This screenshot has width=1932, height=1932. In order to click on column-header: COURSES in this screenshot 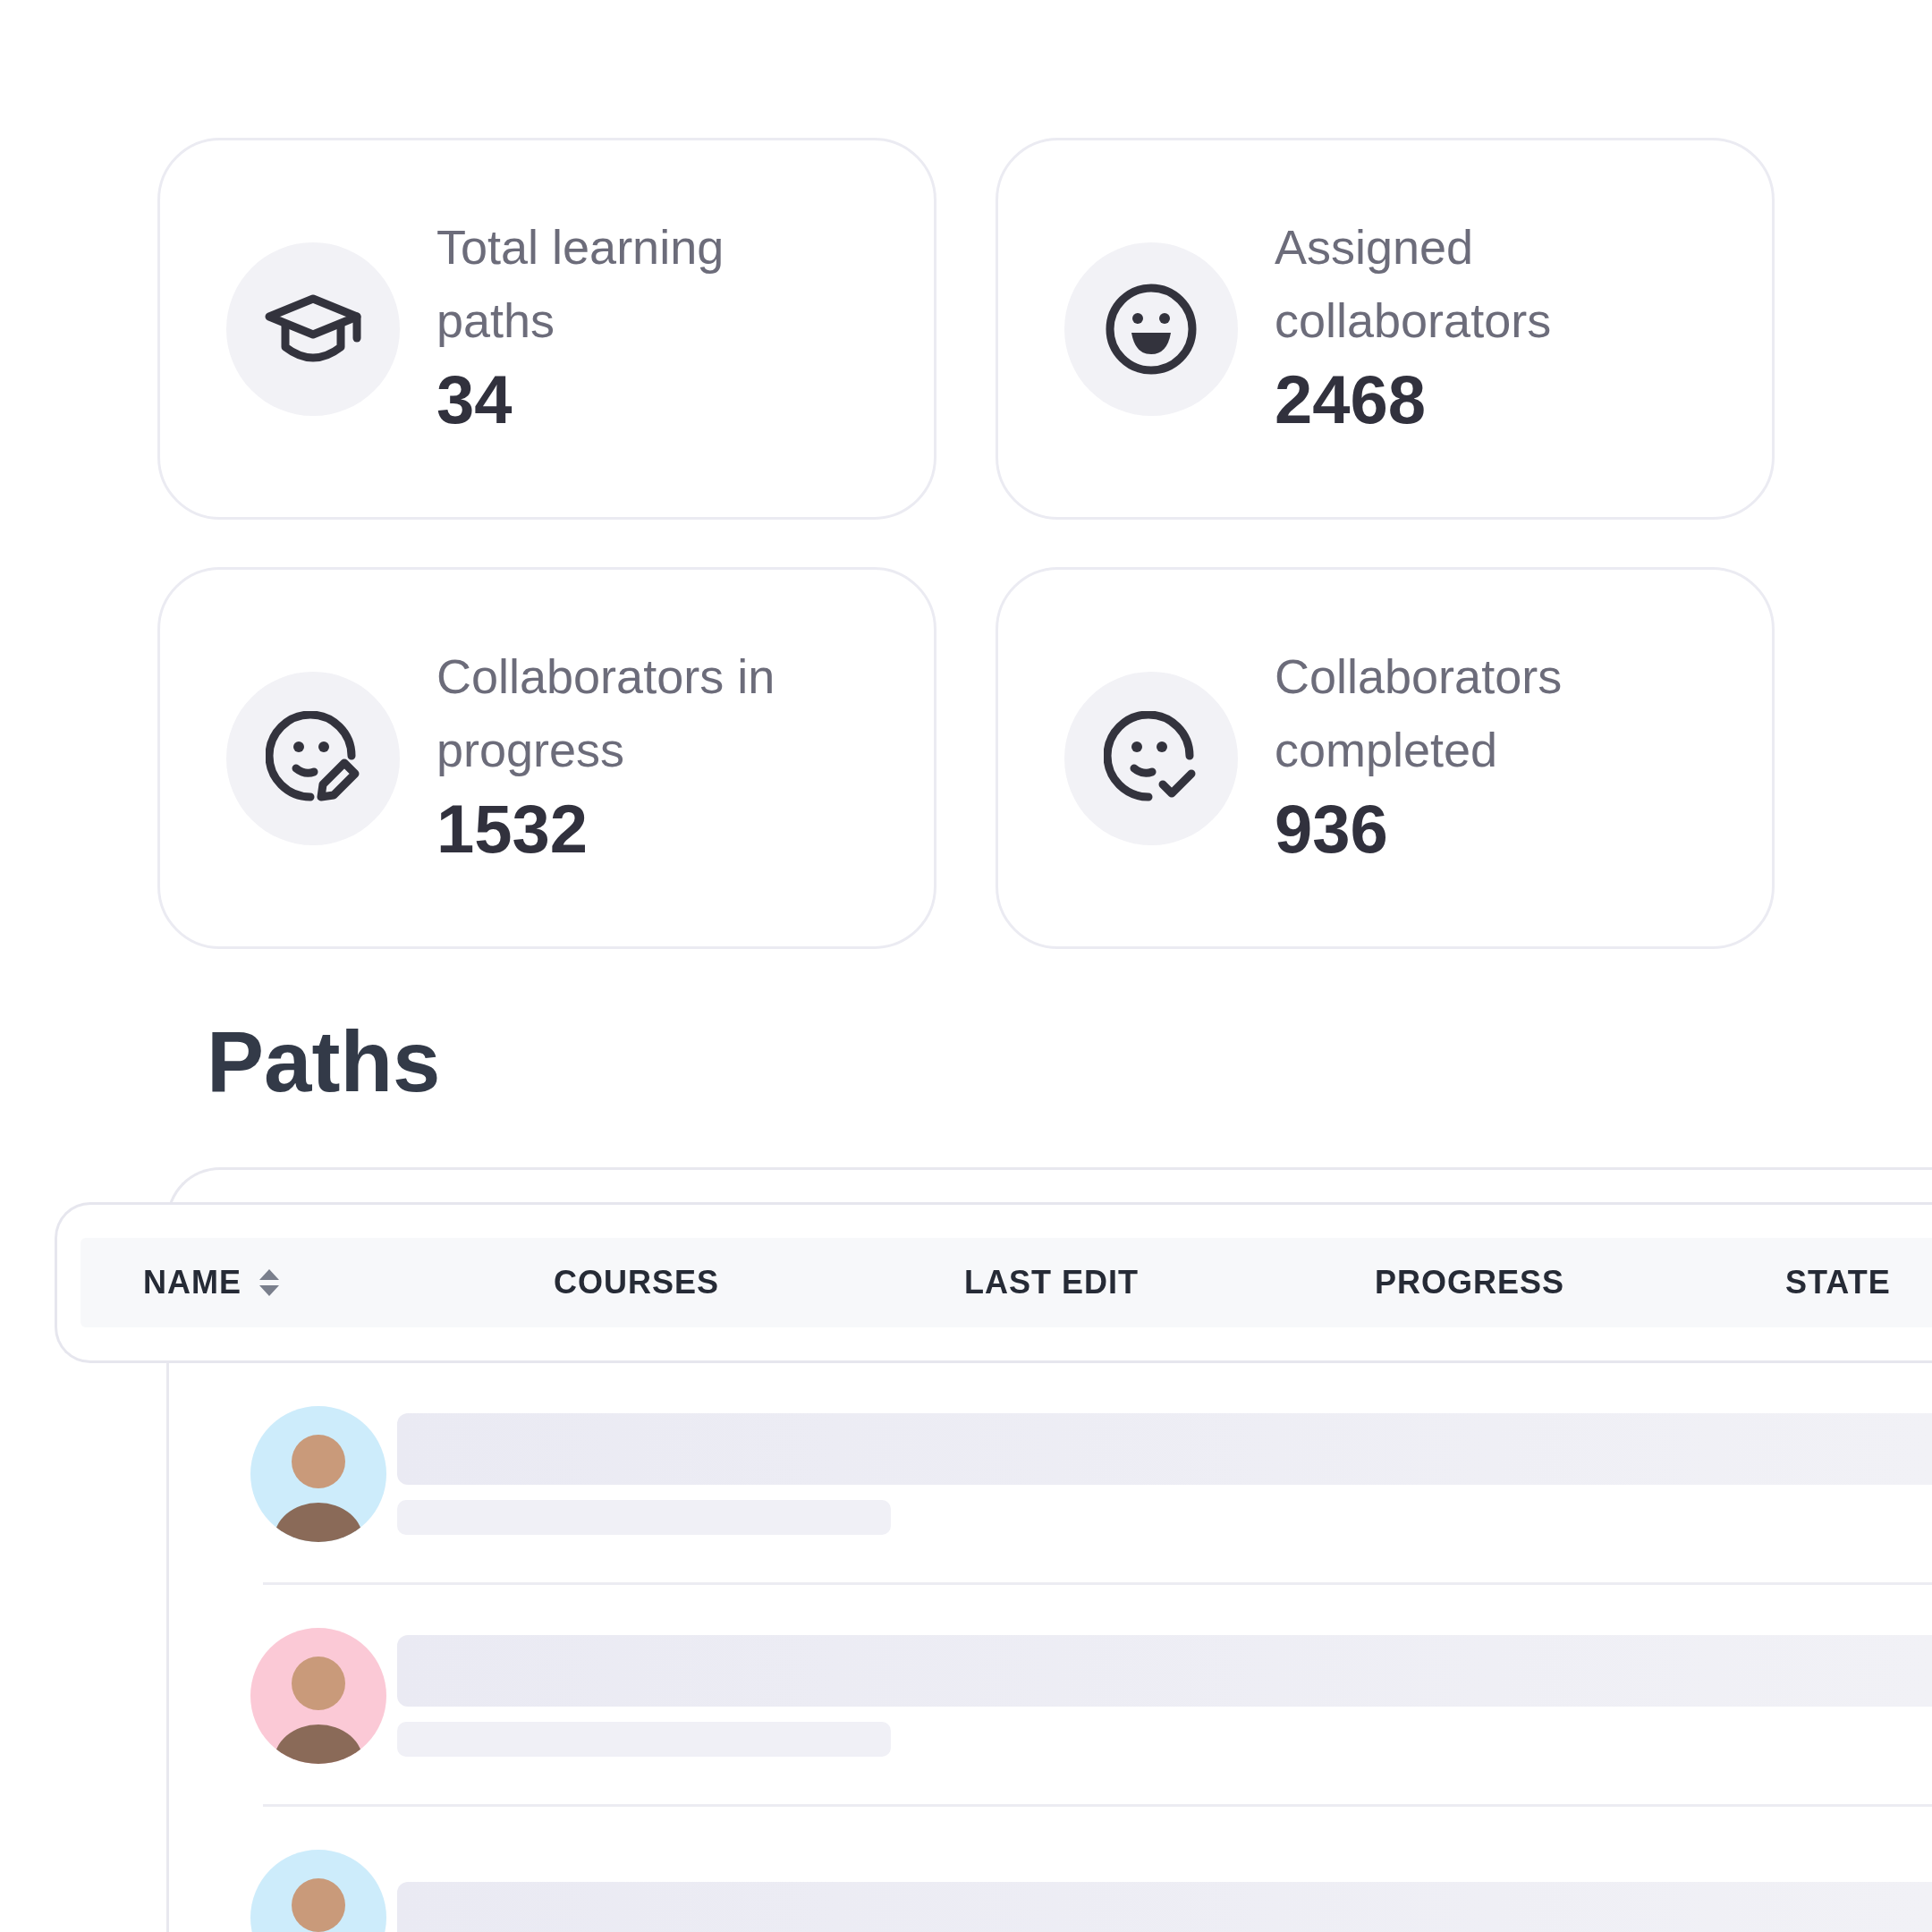, I will do `click(637, 1282)`.